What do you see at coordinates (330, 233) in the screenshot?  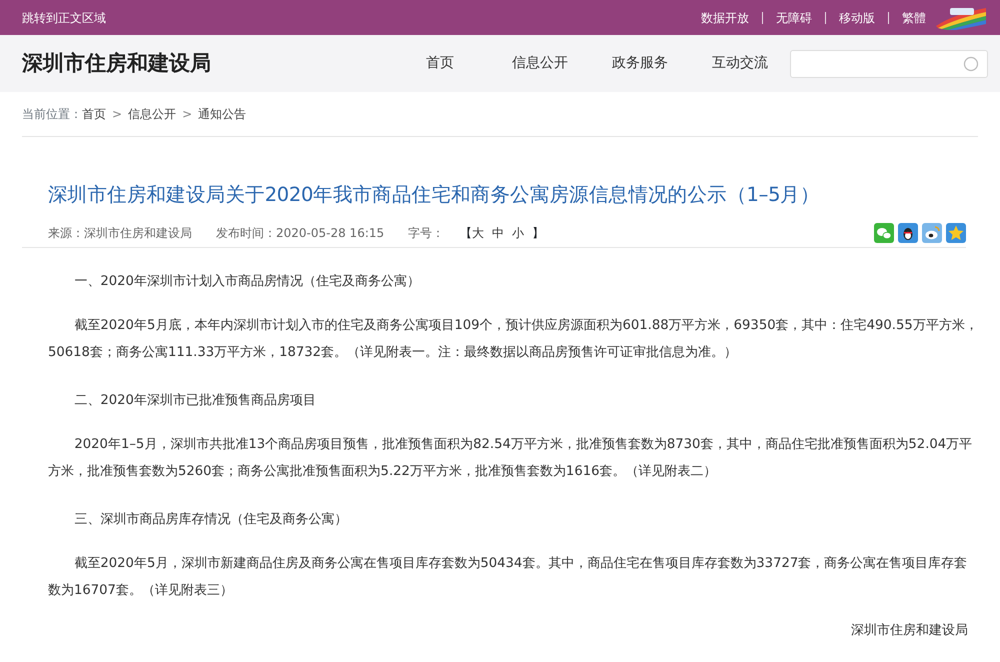 I see `publish-time: 2020-05-28 16:15` at bounding box center [330, 233].